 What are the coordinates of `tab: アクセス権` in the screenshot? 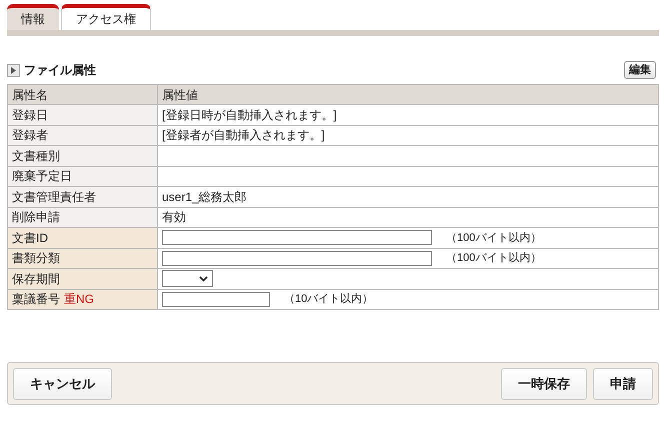 It's located at (106, 17).